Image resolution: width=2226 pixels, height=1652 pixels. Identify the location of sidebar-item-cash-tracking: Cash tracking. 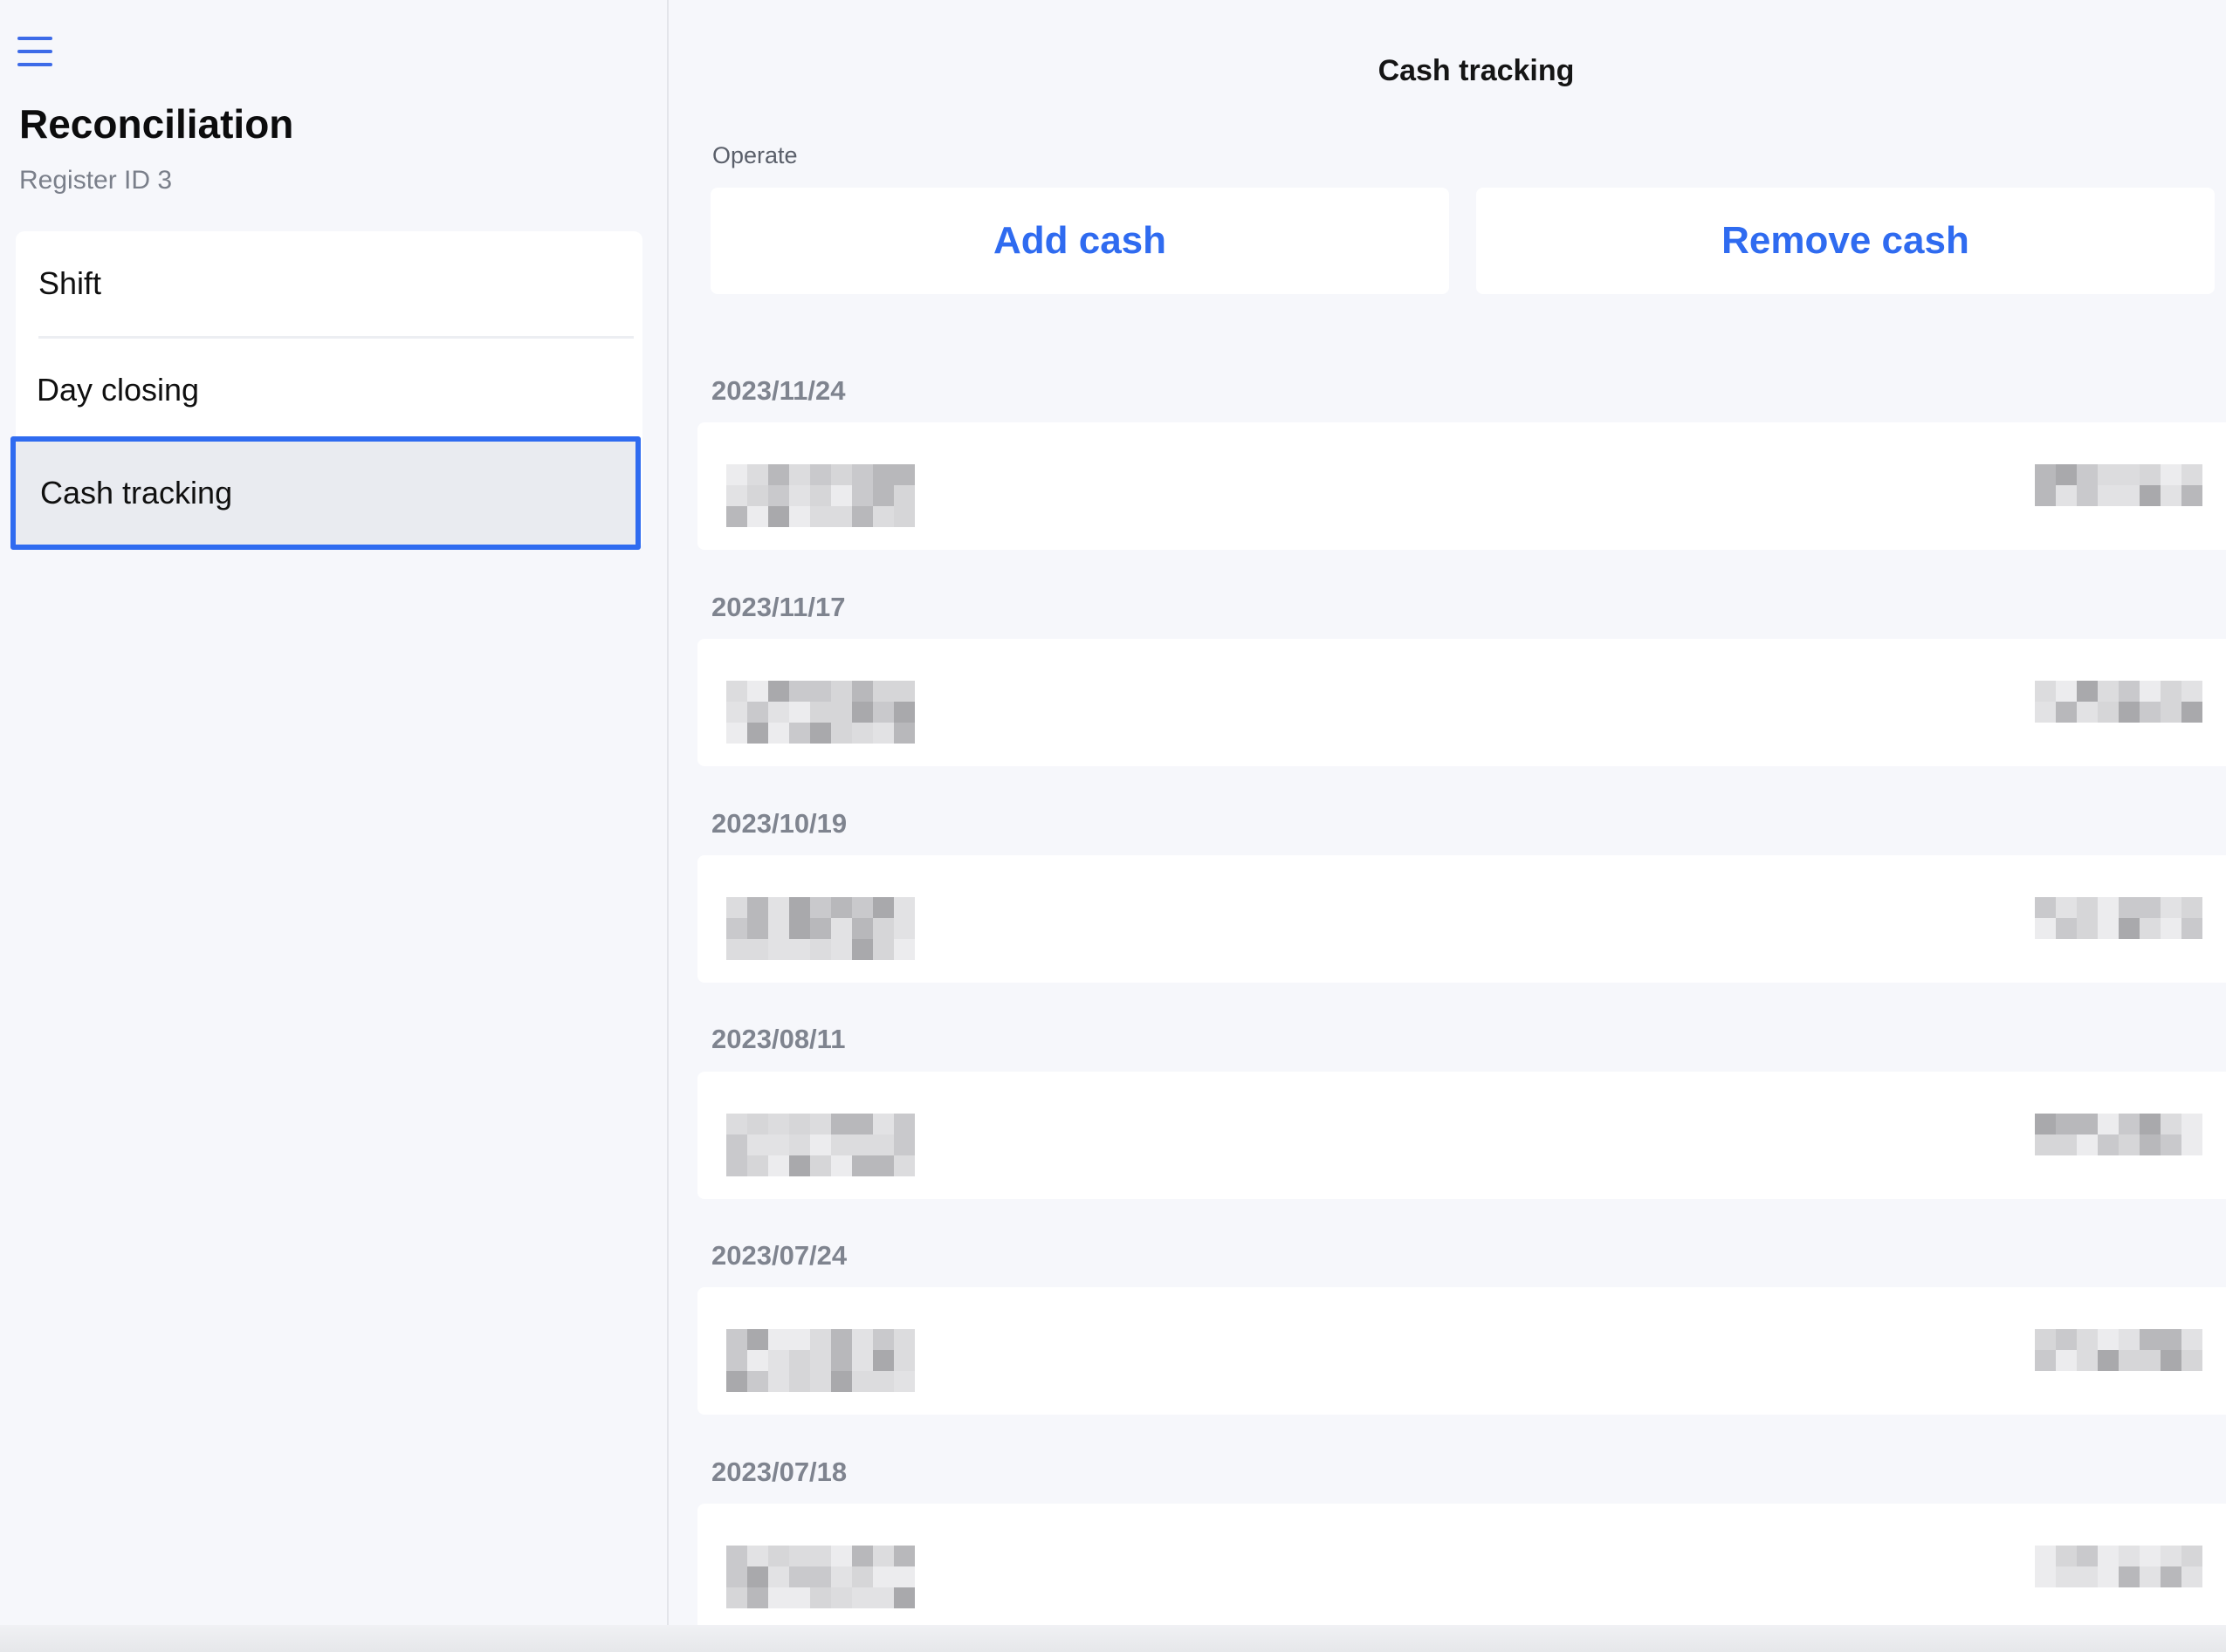
(325, 493).